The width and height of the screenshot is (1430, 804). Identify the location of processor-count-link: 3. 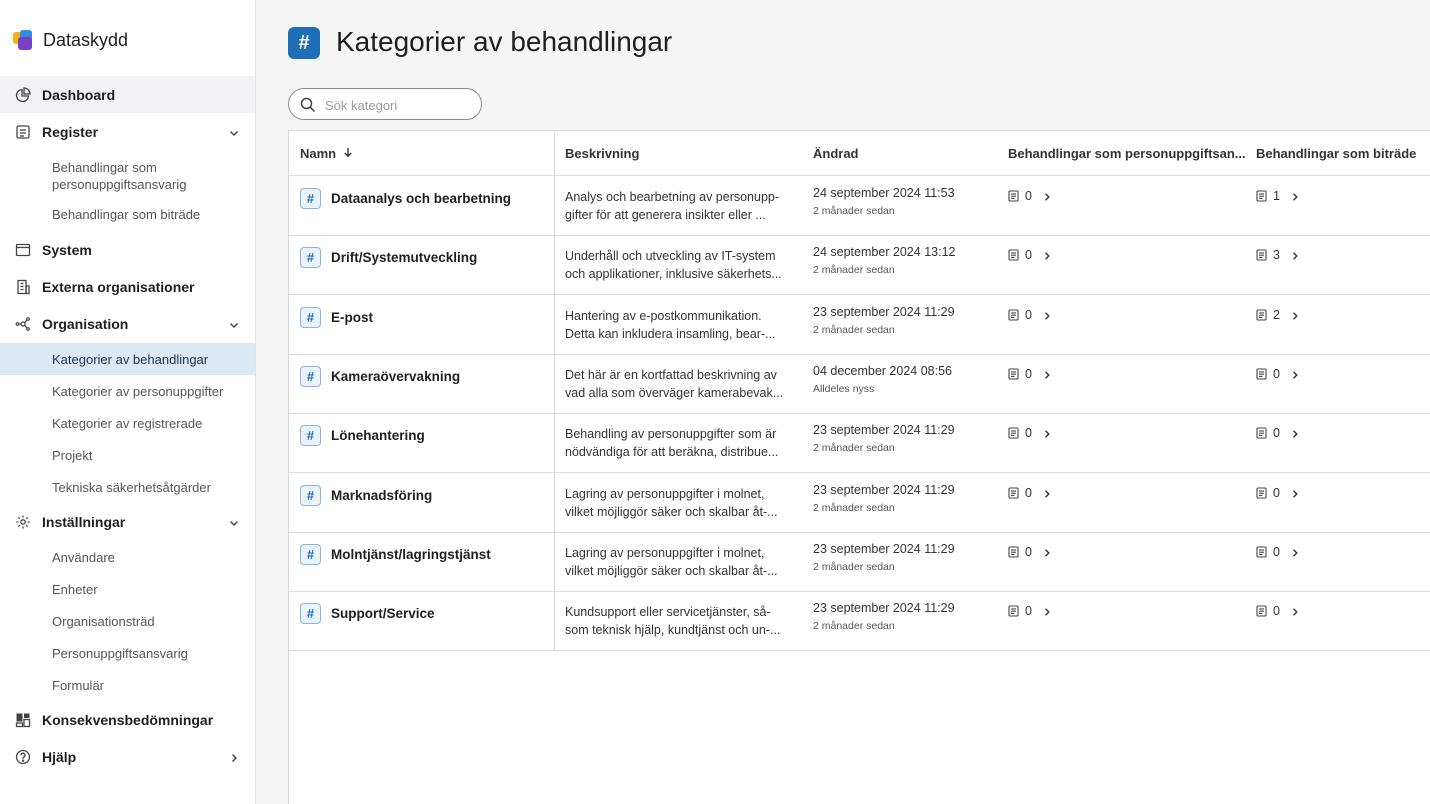
(1278, 255).